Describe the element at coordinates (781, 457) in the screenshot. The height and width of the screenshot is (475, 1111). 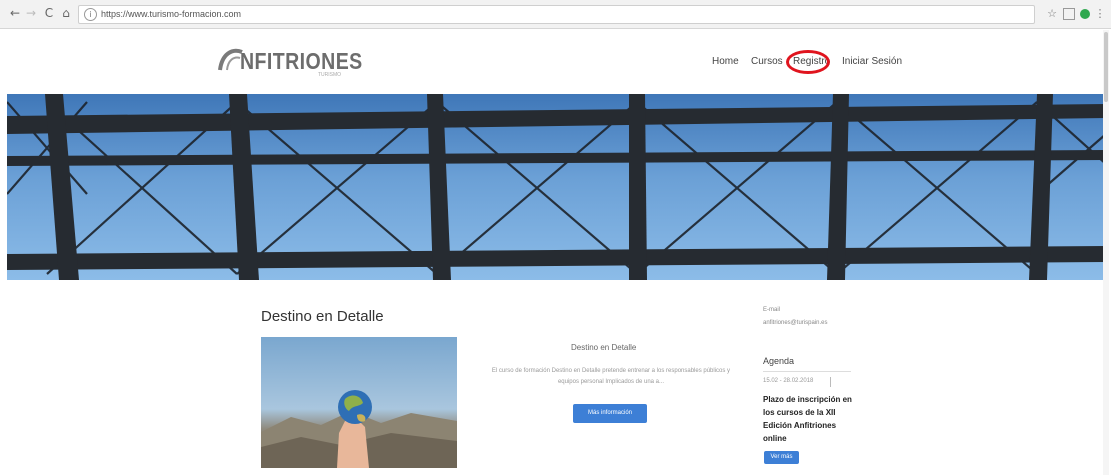
I see `view-more-button: Ver más` at that location.